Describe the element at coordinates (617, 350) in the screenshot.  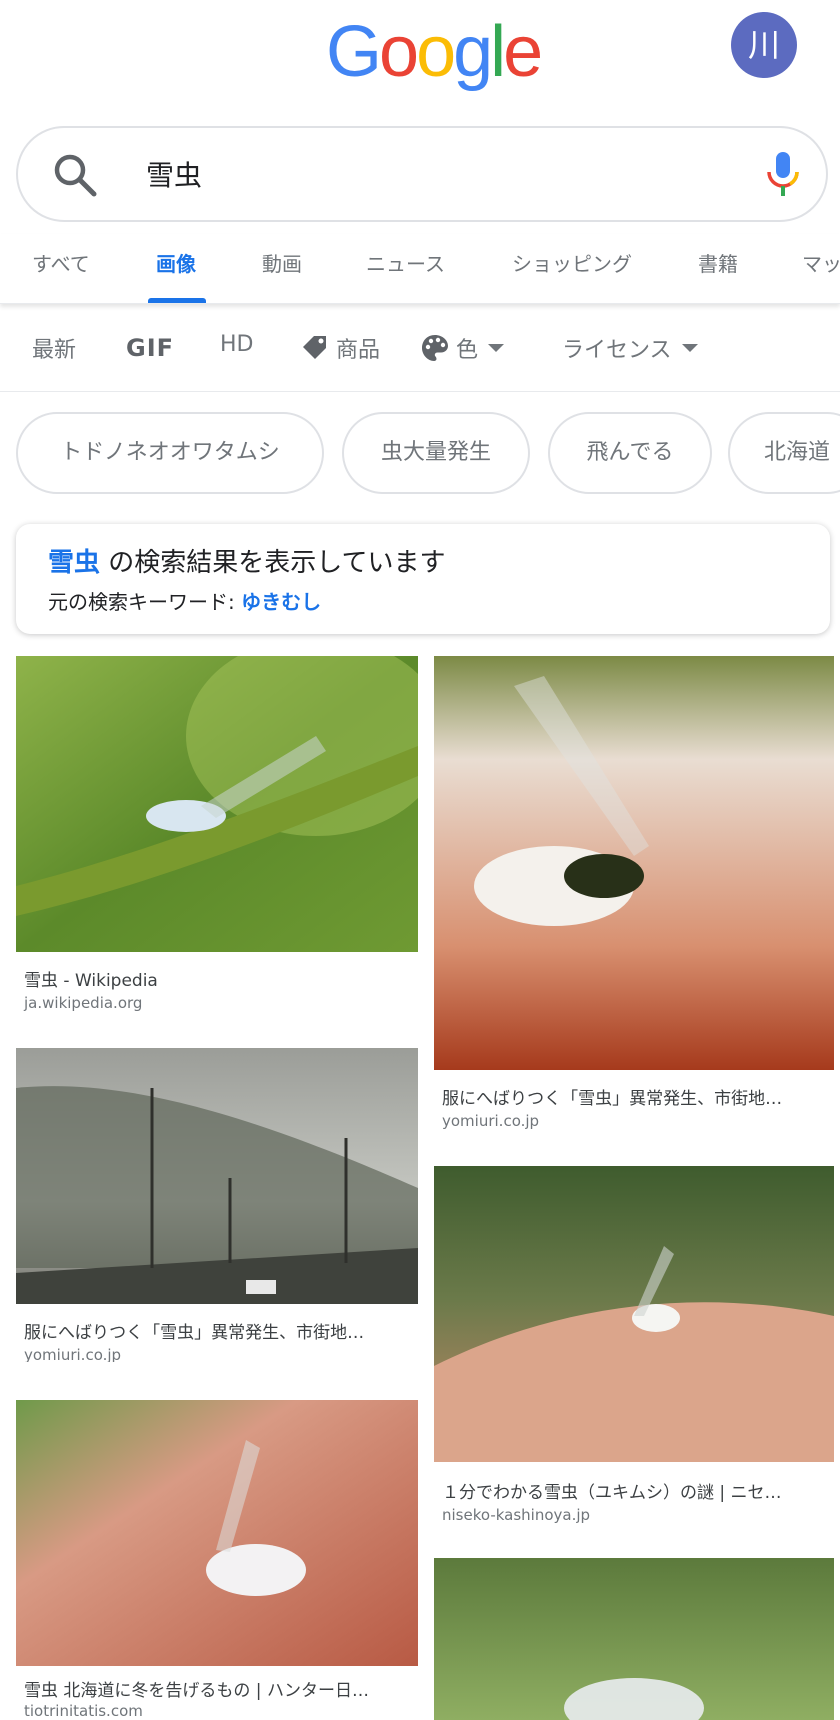
I see `filter-license-label: ライセンス` at that location.